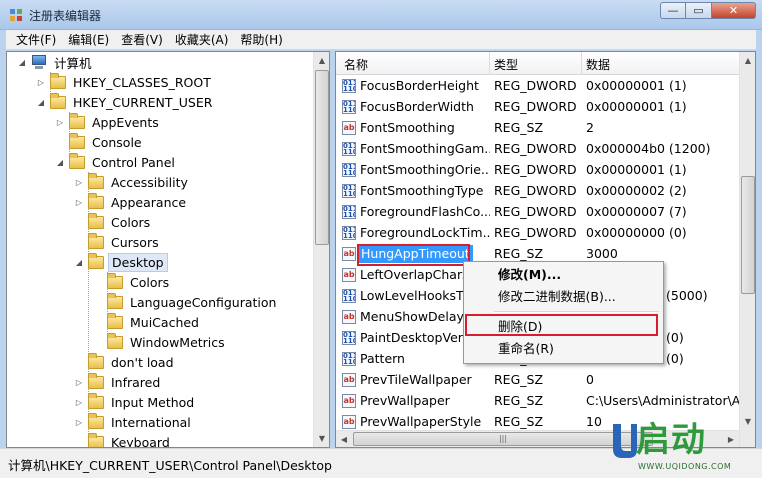 This screenshot has height=478, width=762. What do you see at coordinates (123, 439) in the screenshot?
I see `tree-item-keyboard: Keyboard` at bounding box center [123, 439].